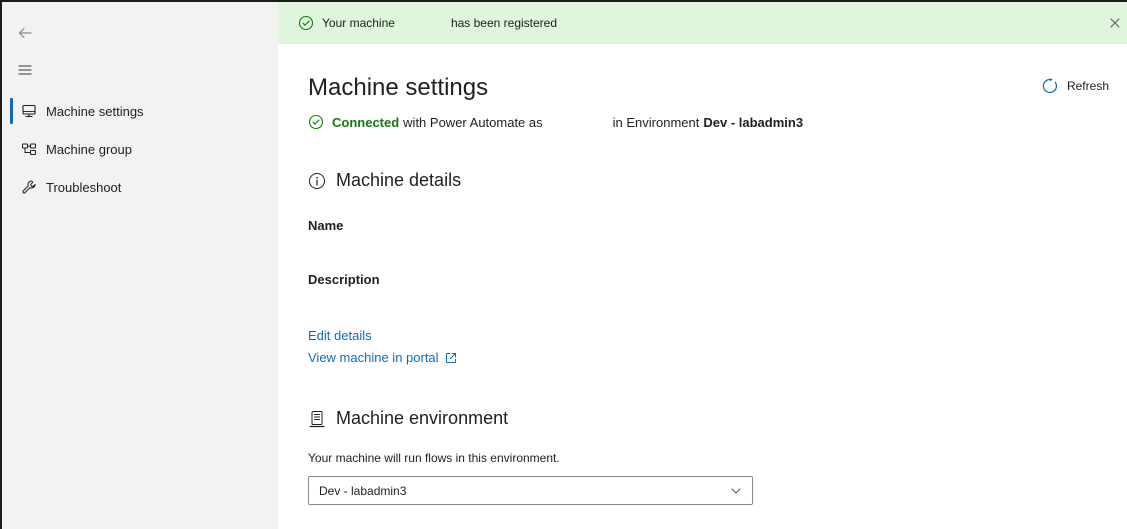  What do you see at coordinates (29, 187) in the screenshot?
I see `wrench-icon` at bounding box center [29, 187].